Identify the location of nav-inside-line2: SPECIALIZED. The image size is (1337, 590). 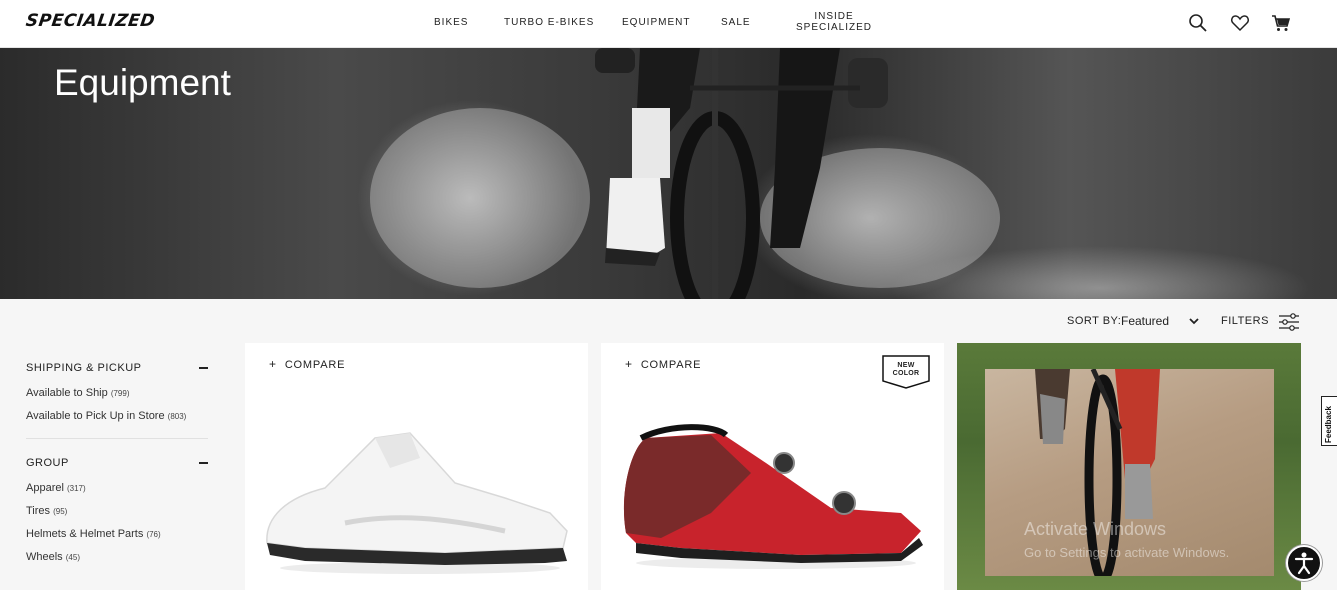
(834, 27).